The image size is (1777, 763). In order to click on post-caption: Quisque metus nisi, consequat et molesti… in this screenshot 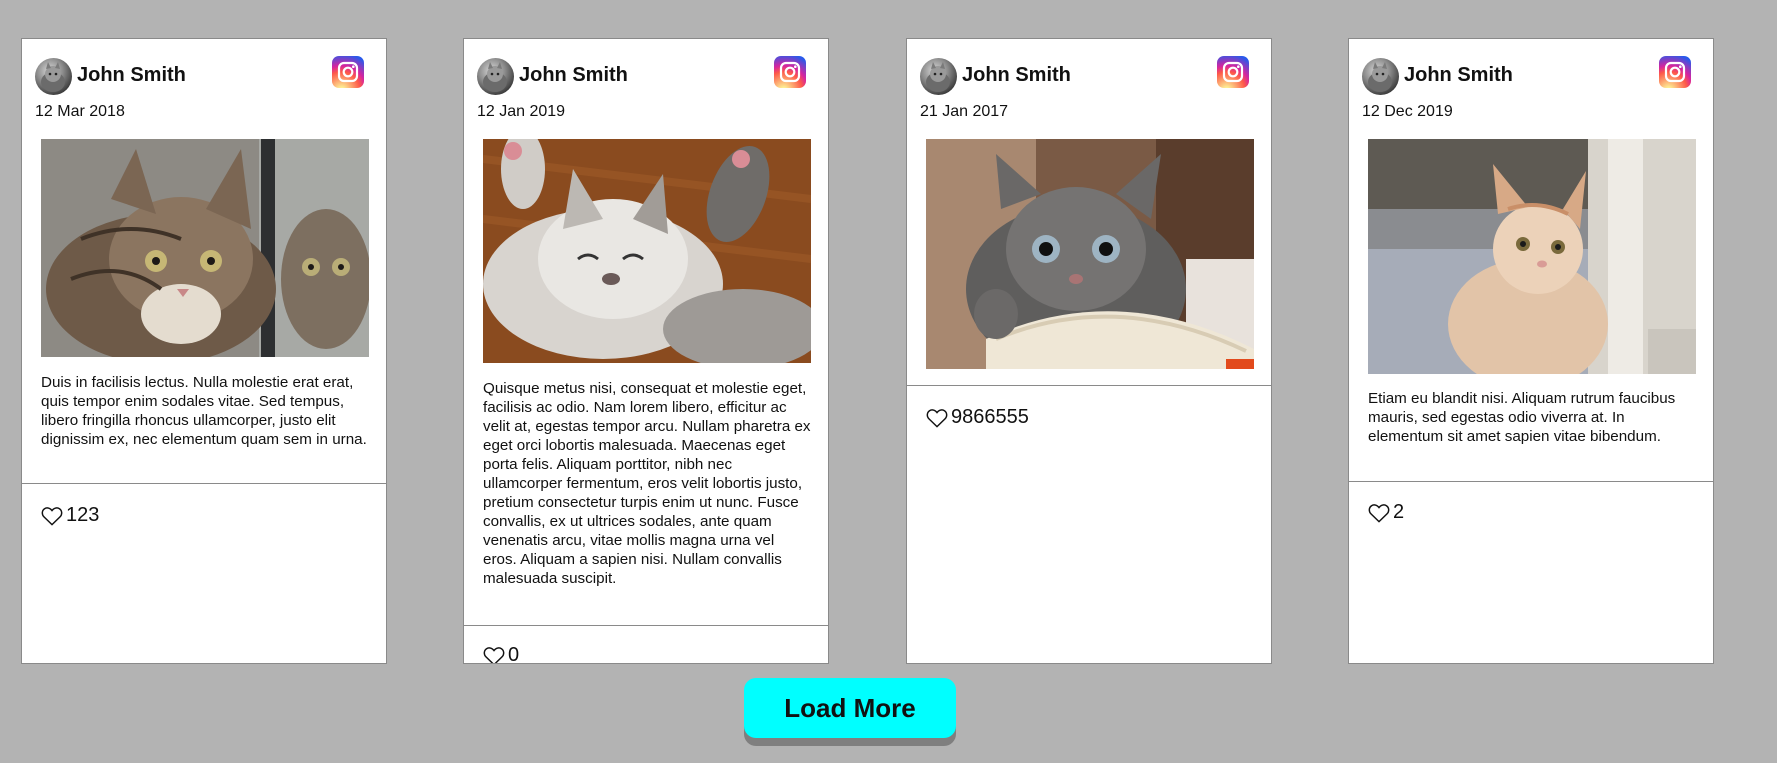, I will do `click(647, 483)`.